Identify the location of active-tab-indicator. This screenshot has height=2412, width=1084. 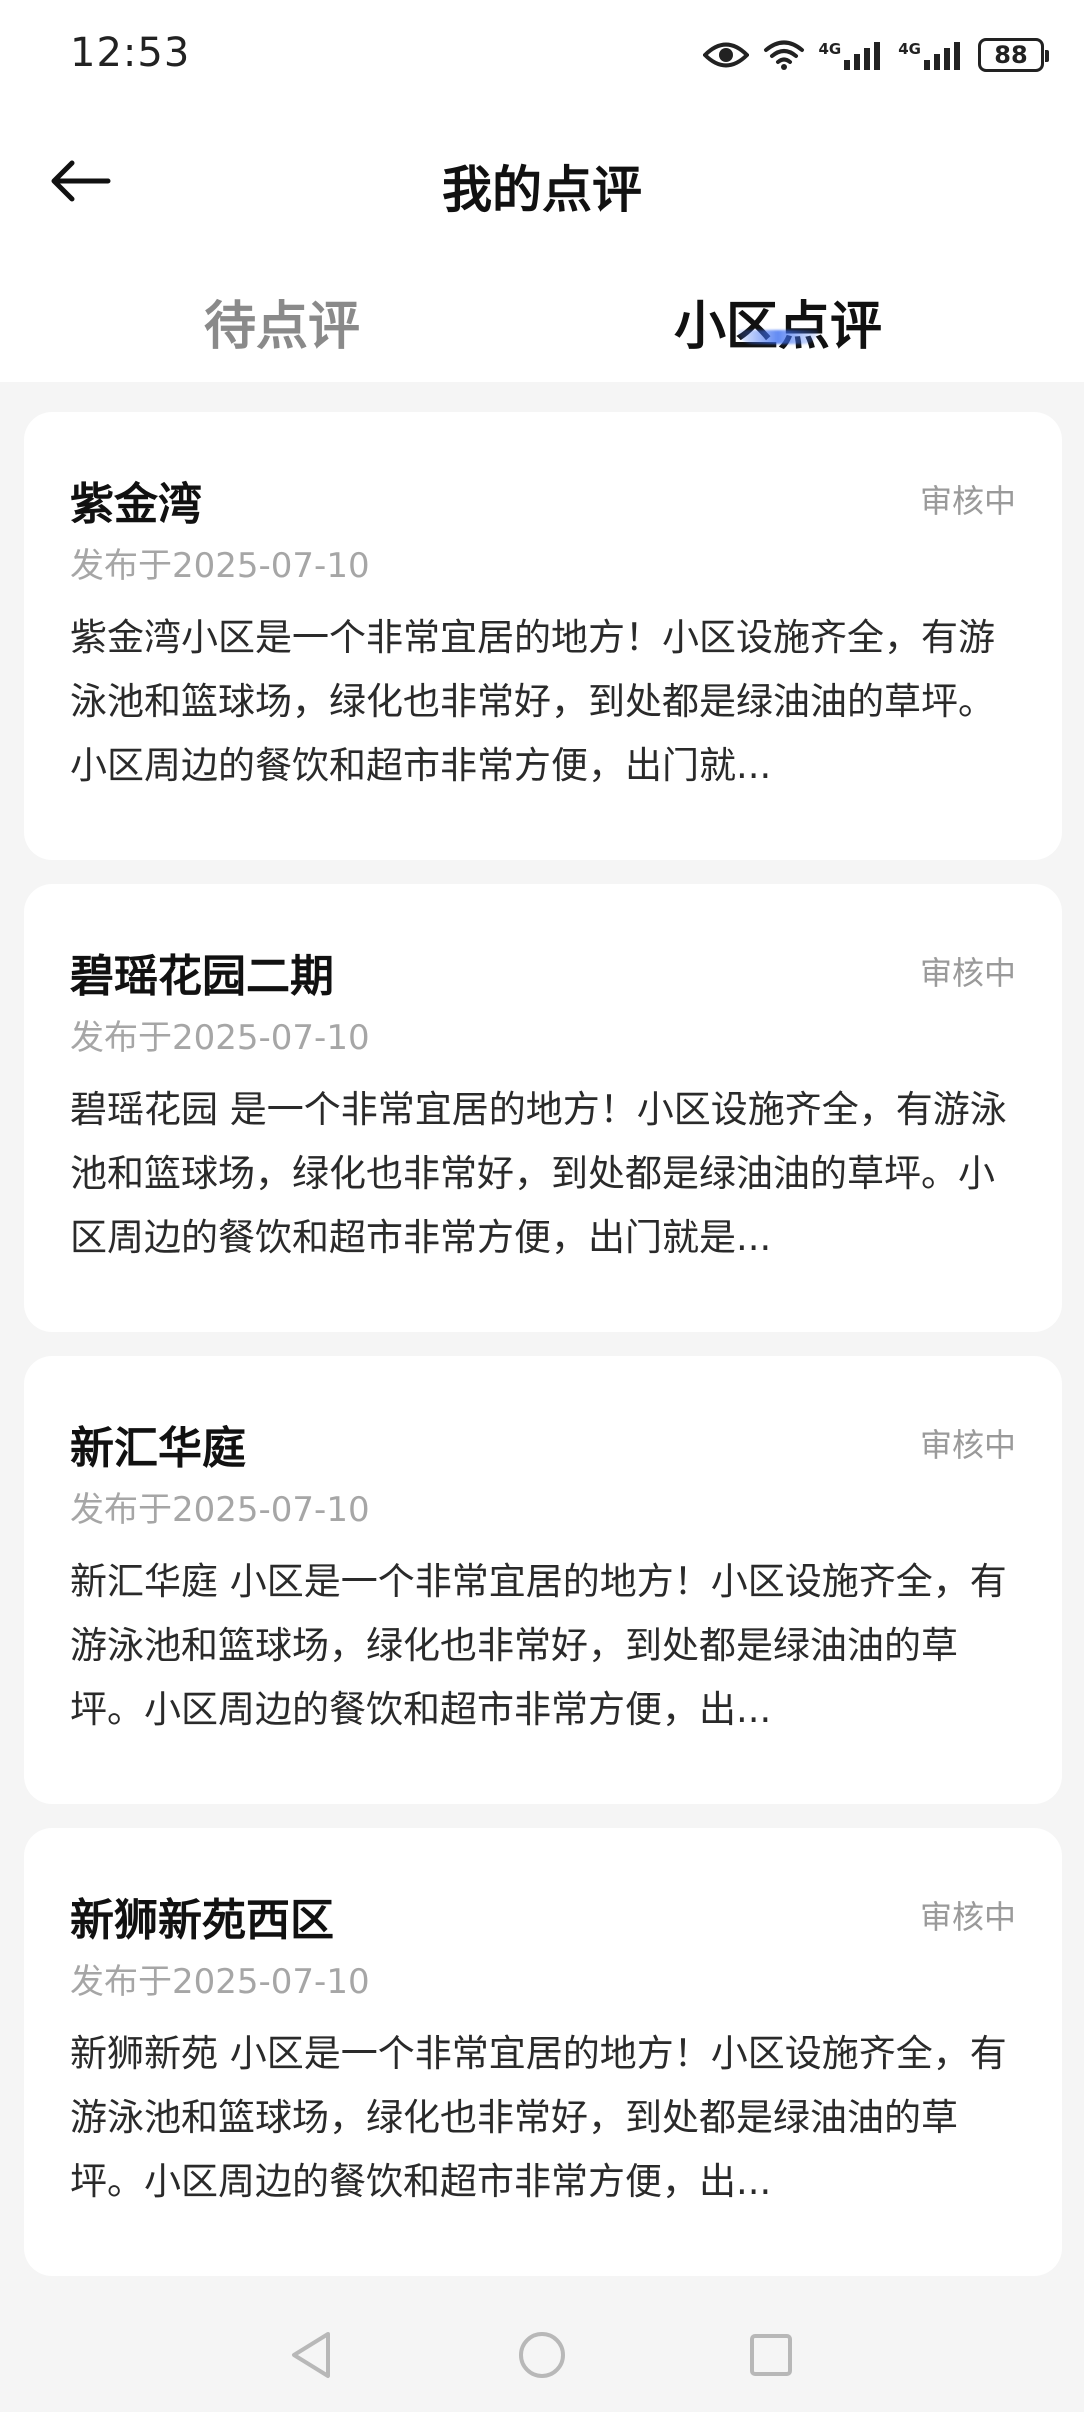
(778, 337).